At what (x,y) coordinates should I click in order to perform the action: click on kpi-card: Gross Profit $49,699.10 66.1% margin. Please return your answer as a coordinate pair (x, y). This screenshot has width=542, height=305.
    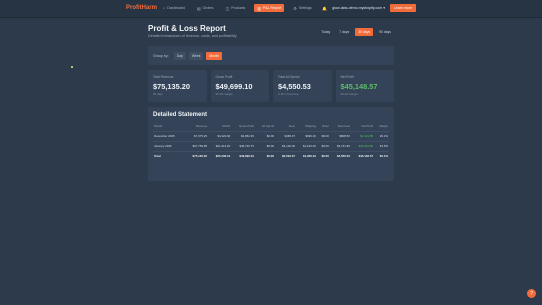
    Looking at the image, I should click on (239, 86).